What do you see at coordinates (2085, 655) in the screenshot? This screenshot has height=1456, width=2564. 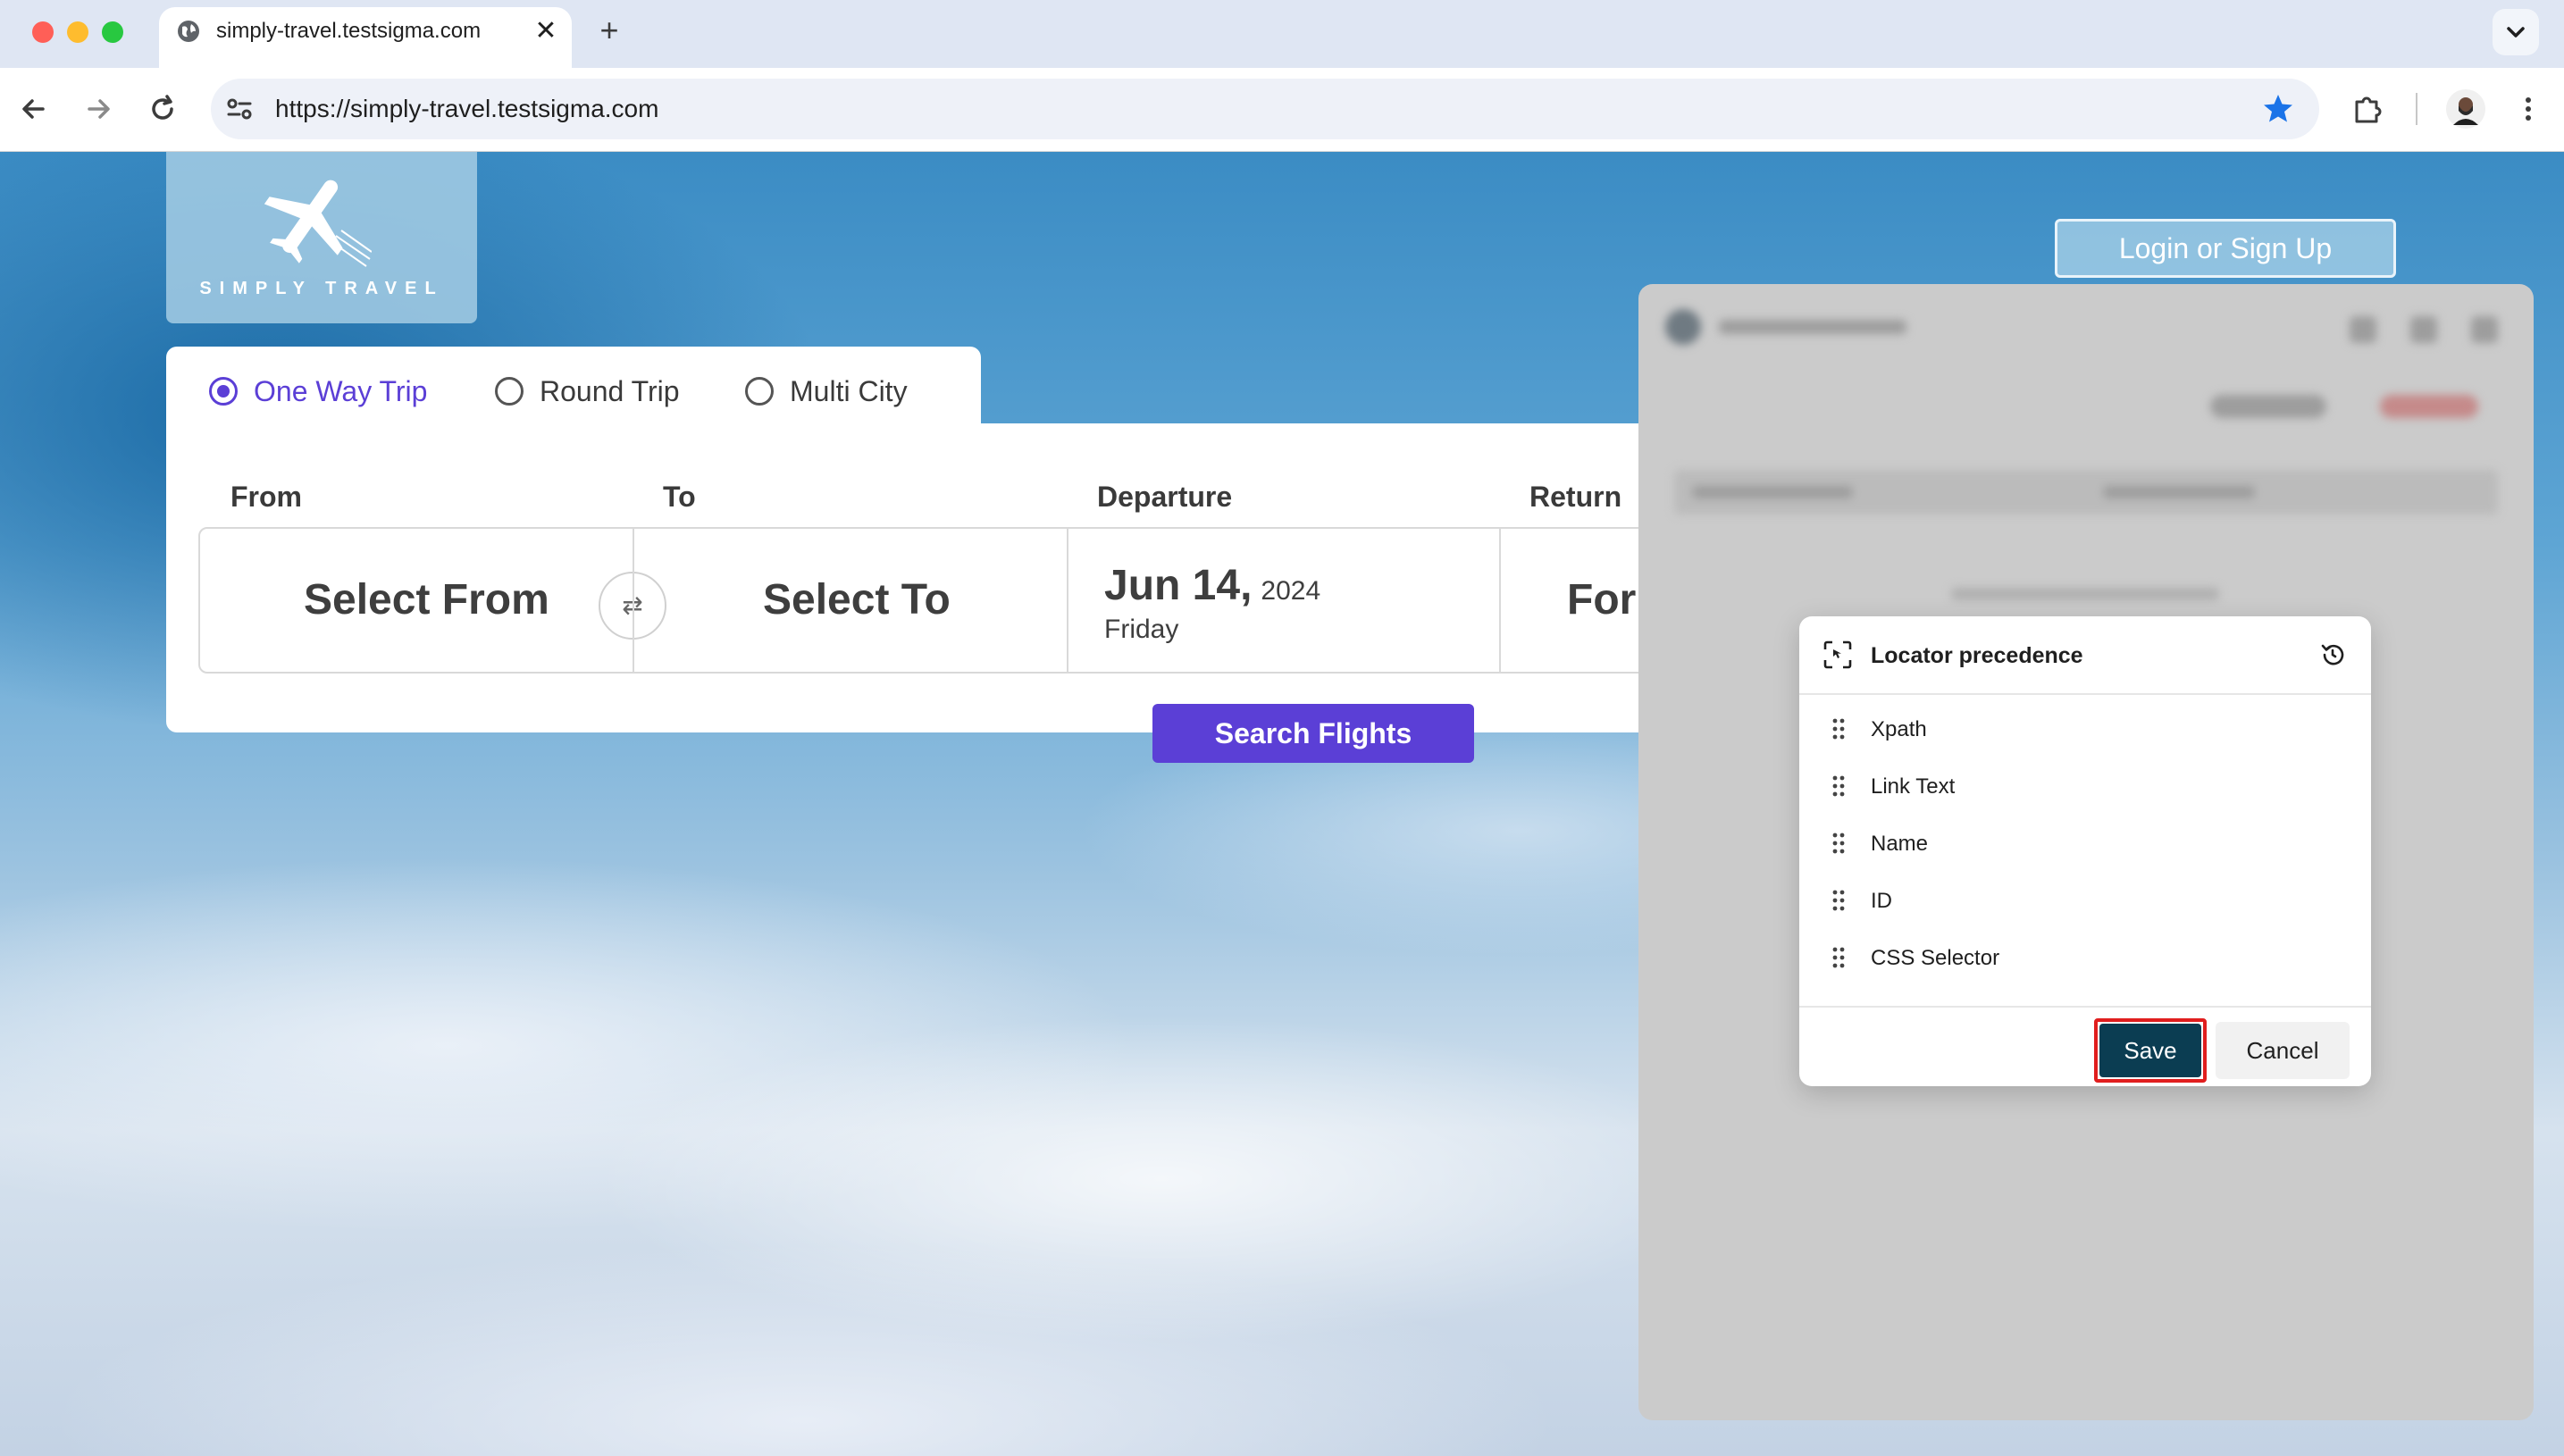 I see `dialog-header: Locator precedence` at bounding box center [2085, 655].